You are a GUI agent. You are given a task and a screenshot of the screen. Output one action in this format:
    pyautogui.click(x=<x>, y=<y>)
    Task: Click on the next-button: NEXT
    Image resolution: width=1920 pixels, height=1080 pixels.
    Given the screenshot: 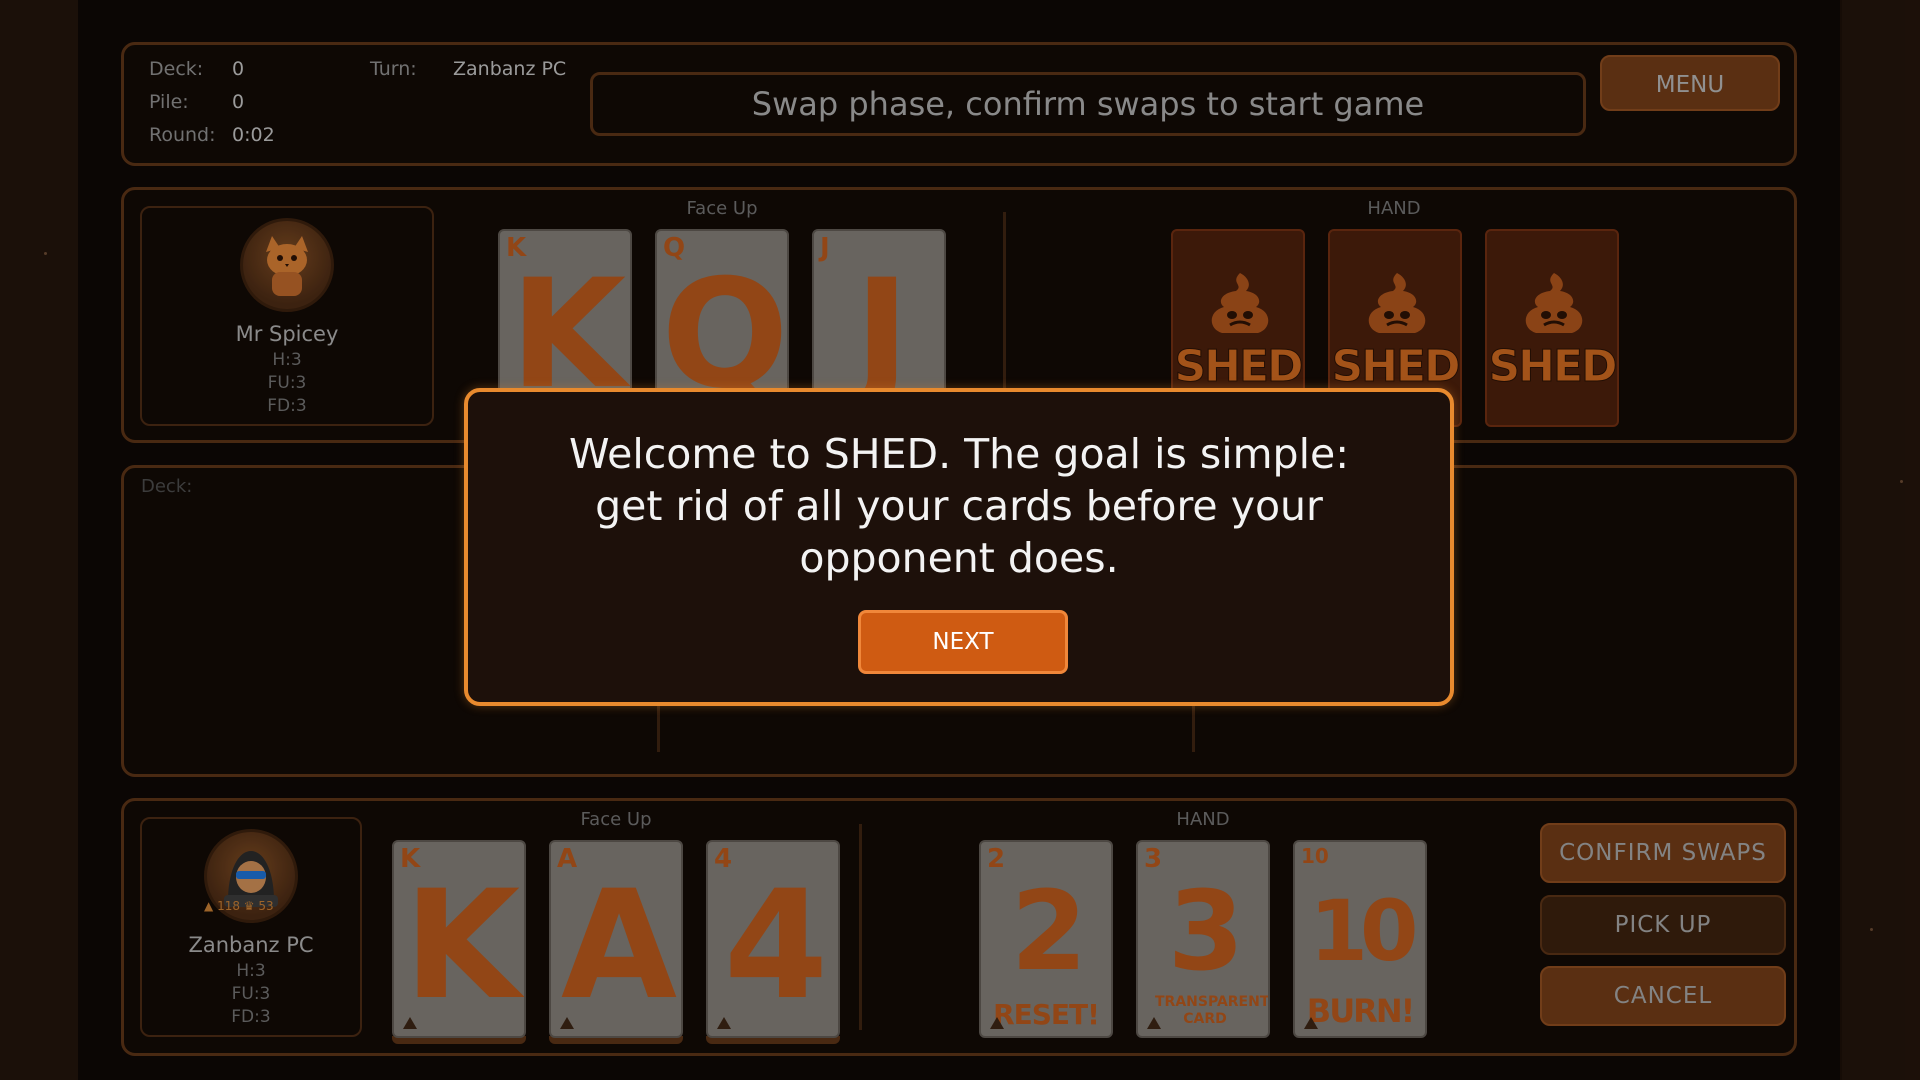 What is the action you would take?
    pyautogui.click(x=963, y=642)
    